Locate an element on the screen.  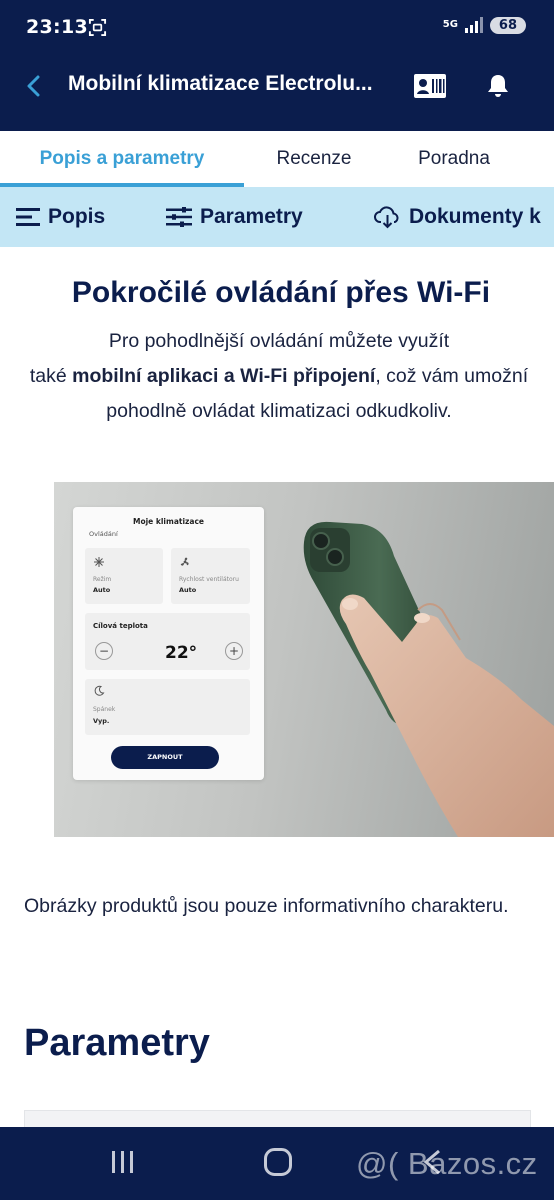
home-button is located at coordinates (278, 1162).